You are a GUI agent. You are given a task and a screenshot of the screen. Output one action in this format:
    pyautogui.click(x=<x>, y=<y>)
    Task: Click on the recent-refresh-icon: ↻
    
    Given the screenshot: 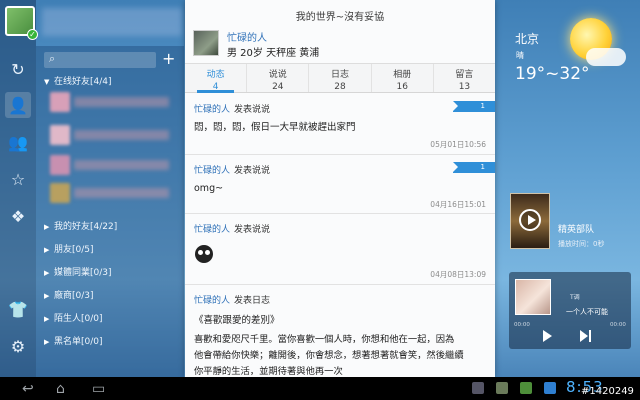 What is the action you would take?
    pyautogui.click(x=18, y=69)
    